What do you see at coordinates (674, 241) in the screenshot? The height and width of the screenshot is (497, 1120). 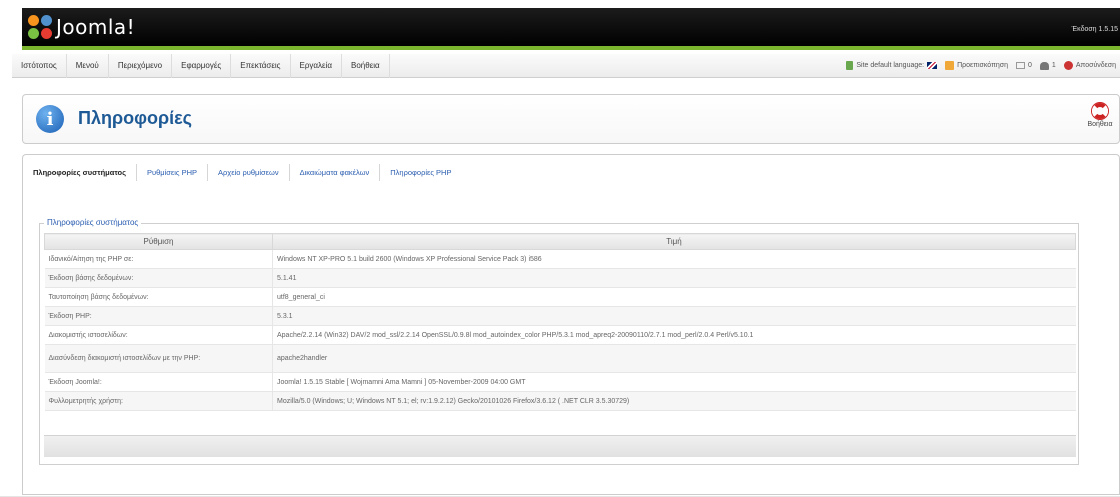 I see `column-header-value: Τιμή` at bounding box center [674, 241].